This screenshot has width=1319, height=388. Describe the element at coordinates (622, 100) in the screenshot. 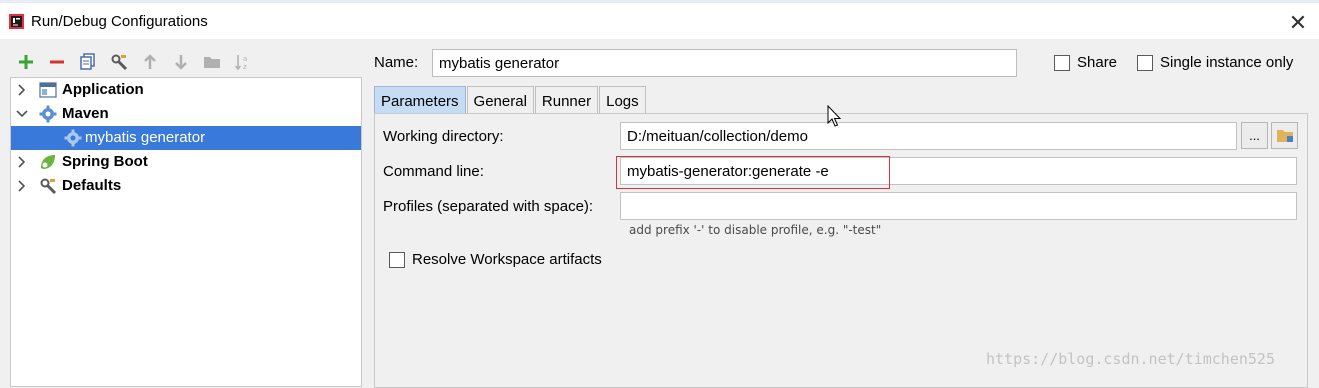

I see `tab-logs: Logs` at that location.